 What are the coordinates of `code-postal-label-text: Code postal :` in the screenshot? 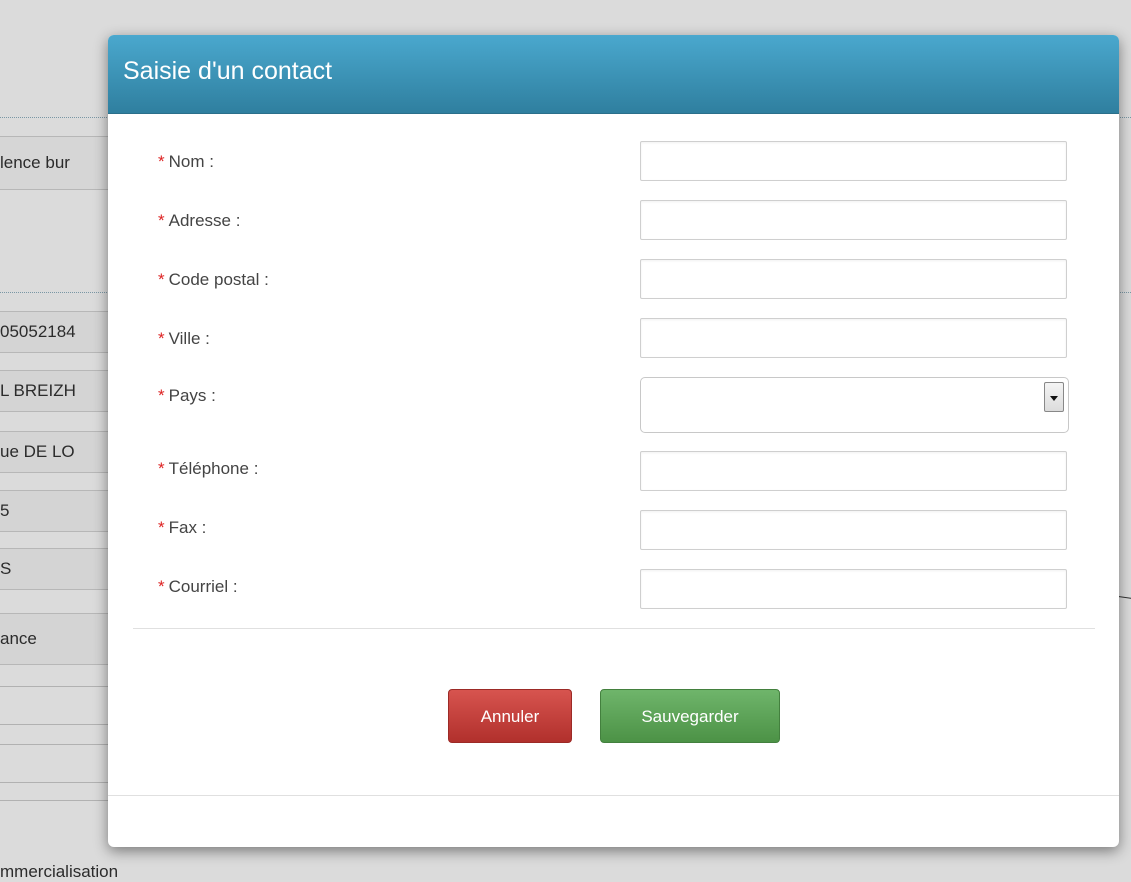 It's located at (218, 279).